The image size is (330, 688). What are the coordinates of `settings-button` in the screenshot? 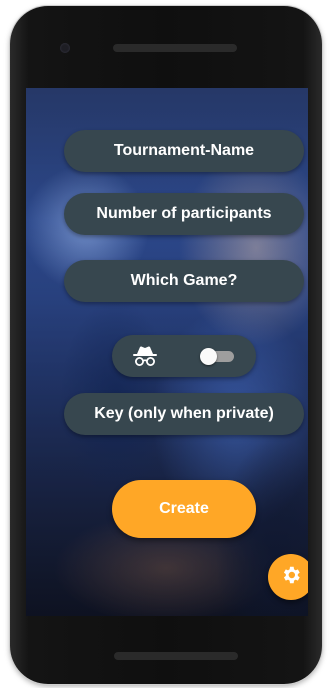 It's located at (288, 577).